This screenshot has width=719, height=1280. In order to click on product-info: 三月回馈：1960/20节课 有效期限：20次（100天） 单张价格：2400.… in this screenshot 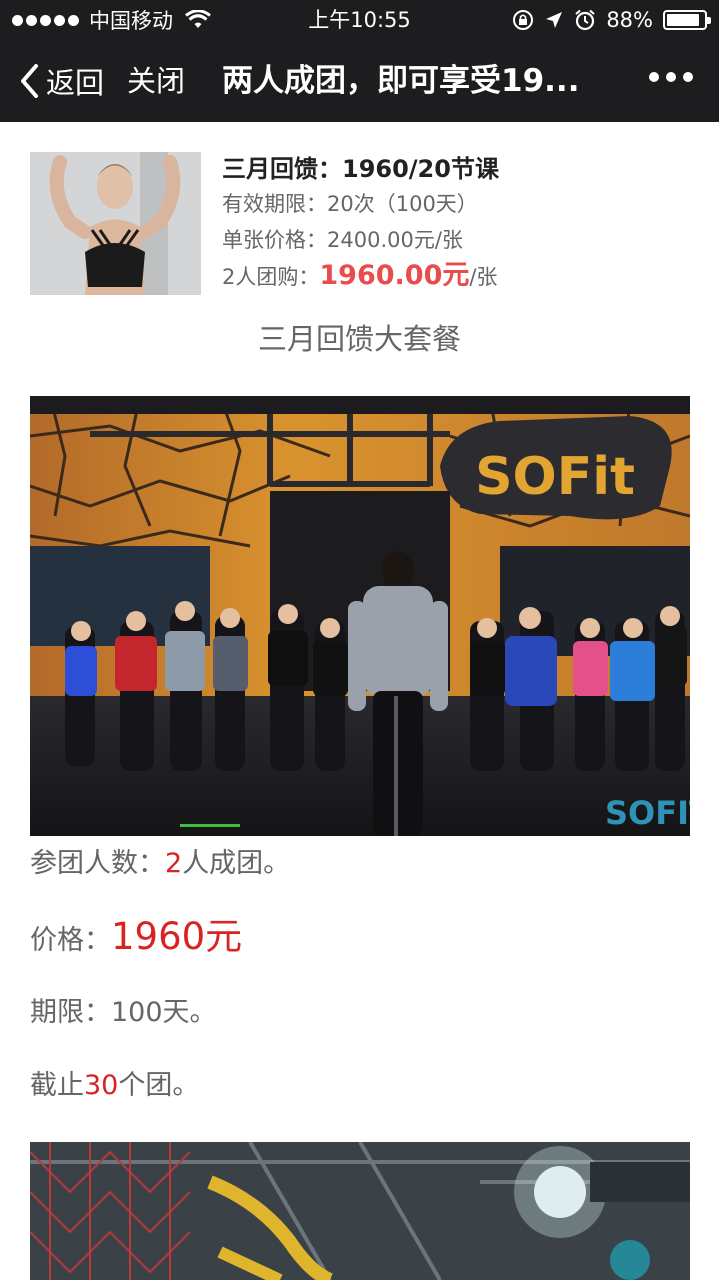, I will do `click(452, 223)`.